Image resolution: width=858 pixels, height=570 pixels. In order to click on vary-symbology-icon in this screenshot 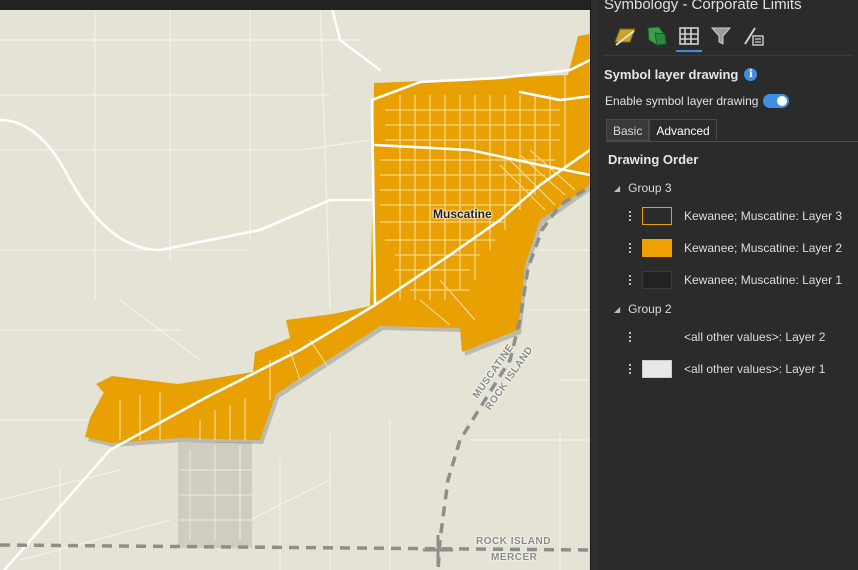, I will do `click(657, 36)`.